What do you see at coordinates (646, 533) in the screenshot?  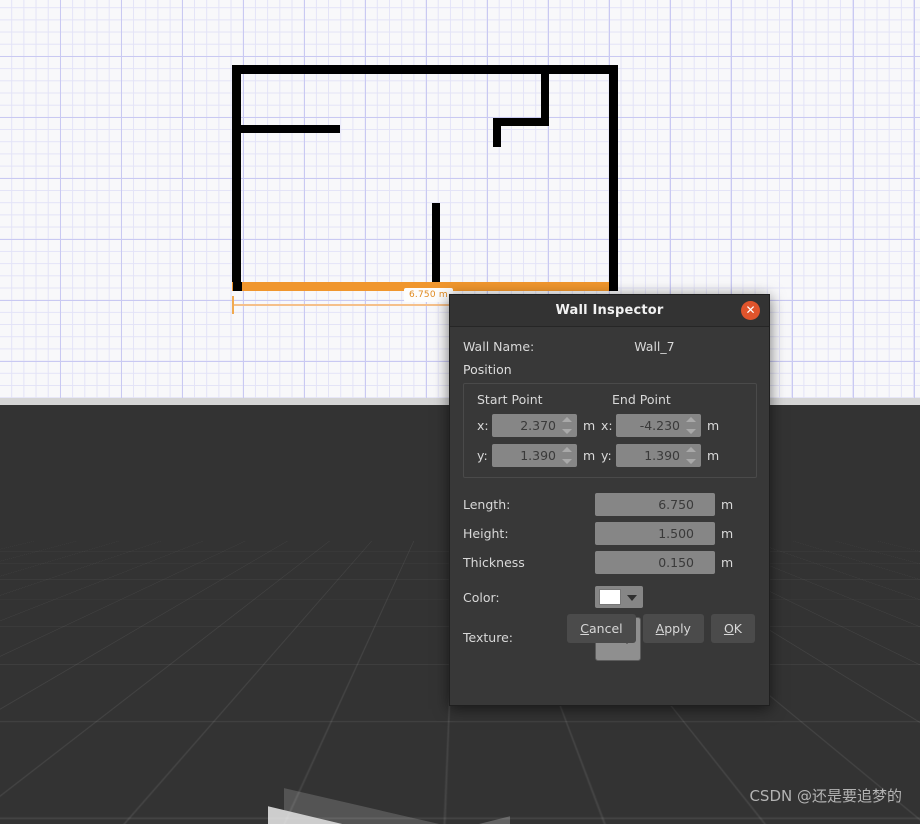 I see `height-input` at bounding box center [646, 533].